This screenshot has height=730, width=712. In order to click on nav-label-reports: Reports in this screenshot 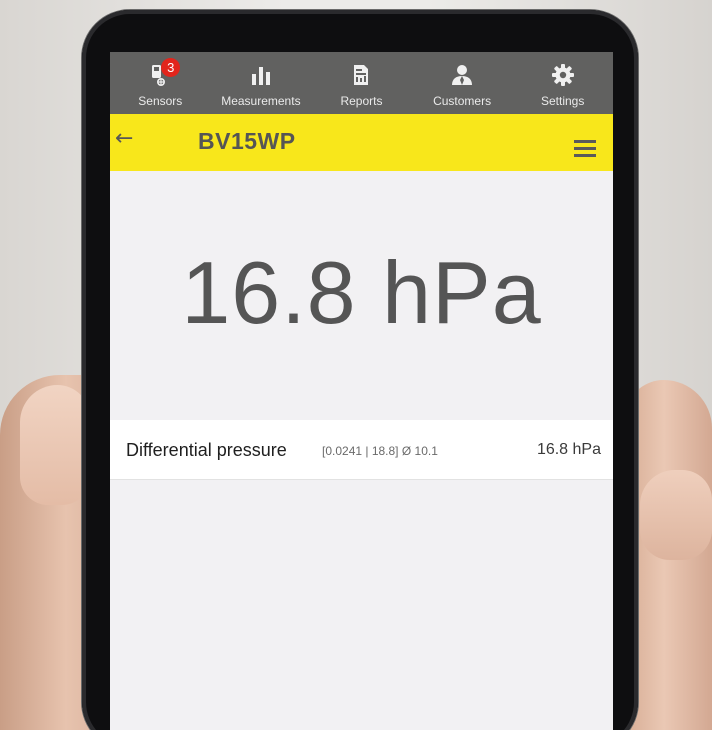, I will do `click(361, 101)`.